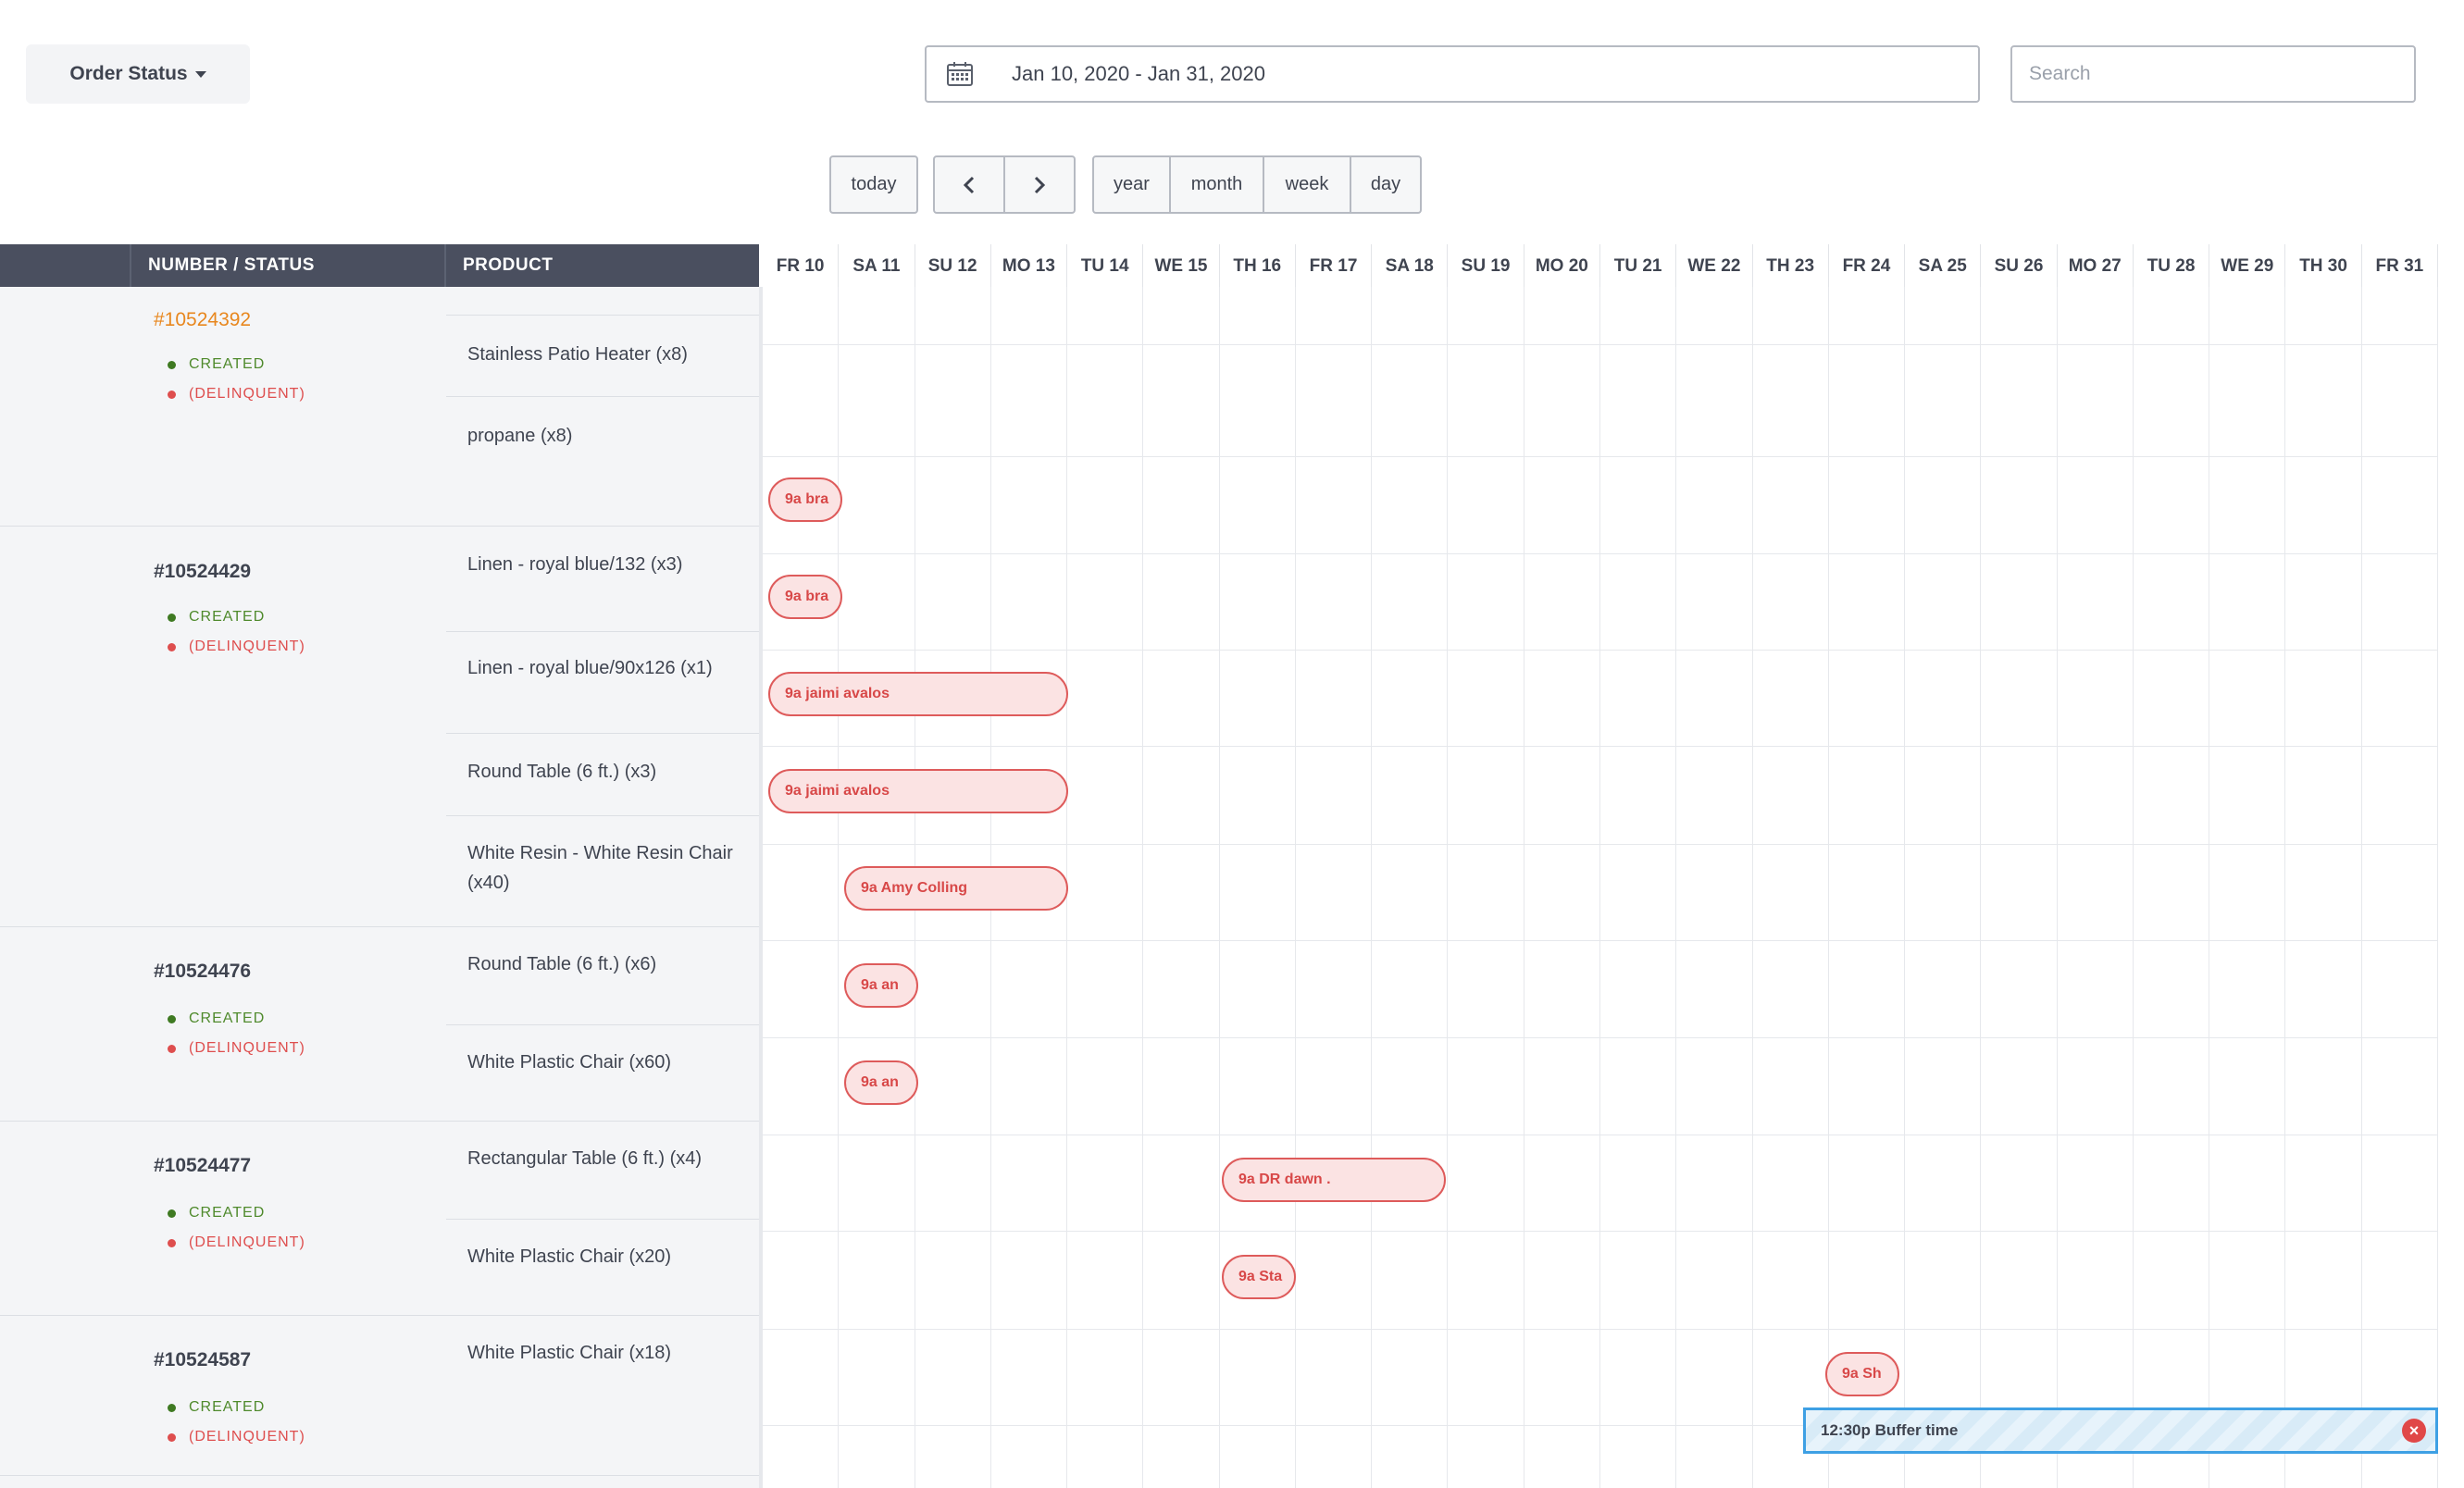  I want to click on view-month-button: month, so click(1216, 184).